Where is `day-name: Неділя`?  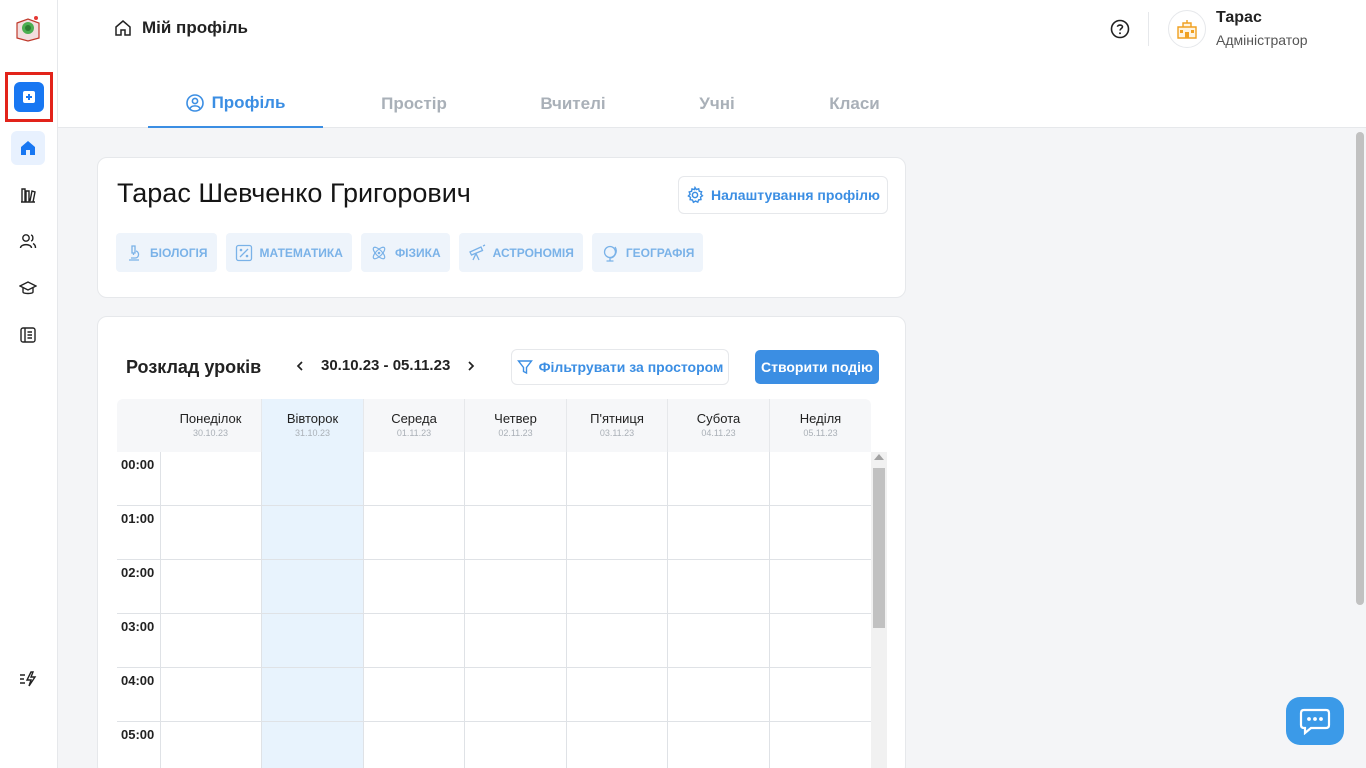 day-name: Неділя is located at coordinates (820, 418).